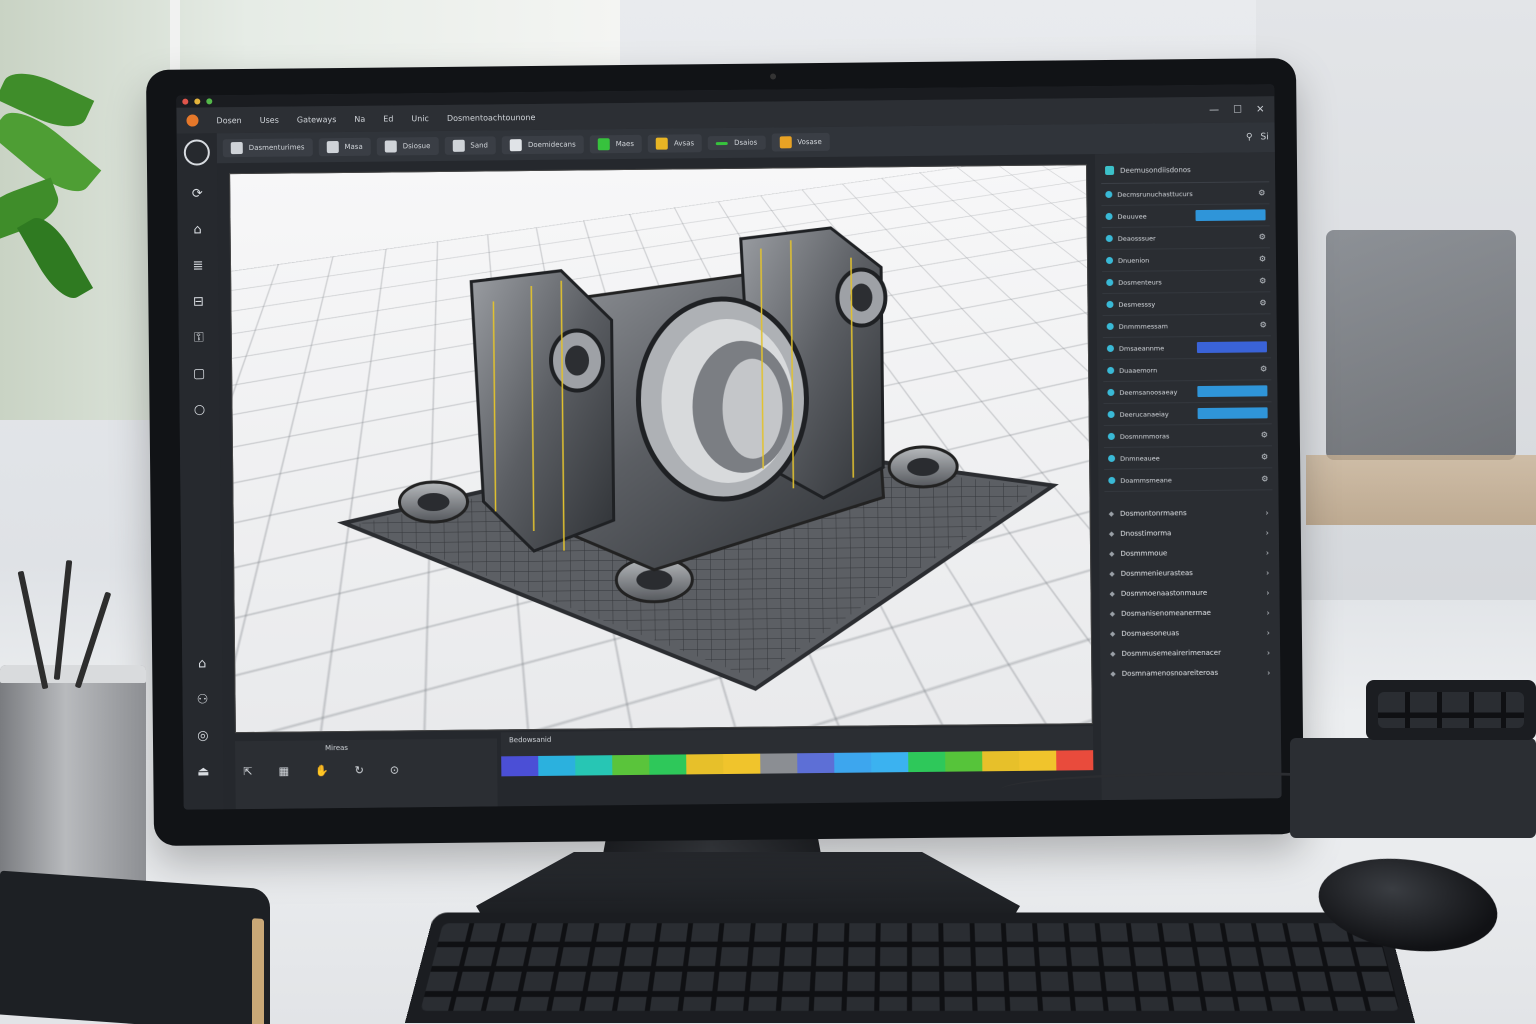 The height and width of the screenshot is (1024, 1536). Describe the element at coordinates (267, 148) in the screenshot. I see `toolbar-item: Dasmenturimes` at that location.